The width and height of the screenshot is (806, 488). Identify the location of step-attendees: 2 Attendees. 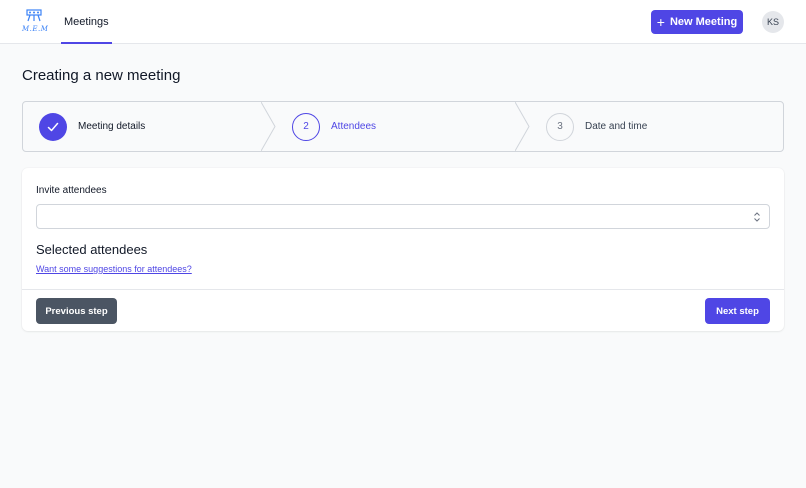
(334, 126).